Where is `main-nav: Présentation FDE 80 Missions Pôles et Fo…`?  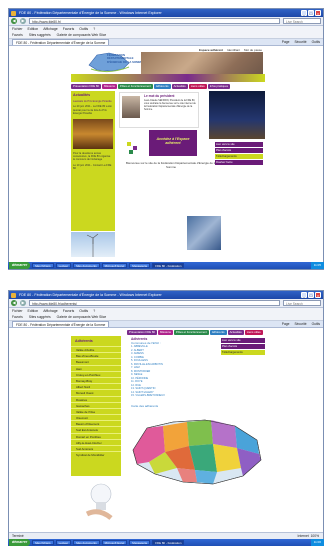
main-nav: Présentation FDE 80 Missions Pôles et Fo… is located at coordinates (151, 86).